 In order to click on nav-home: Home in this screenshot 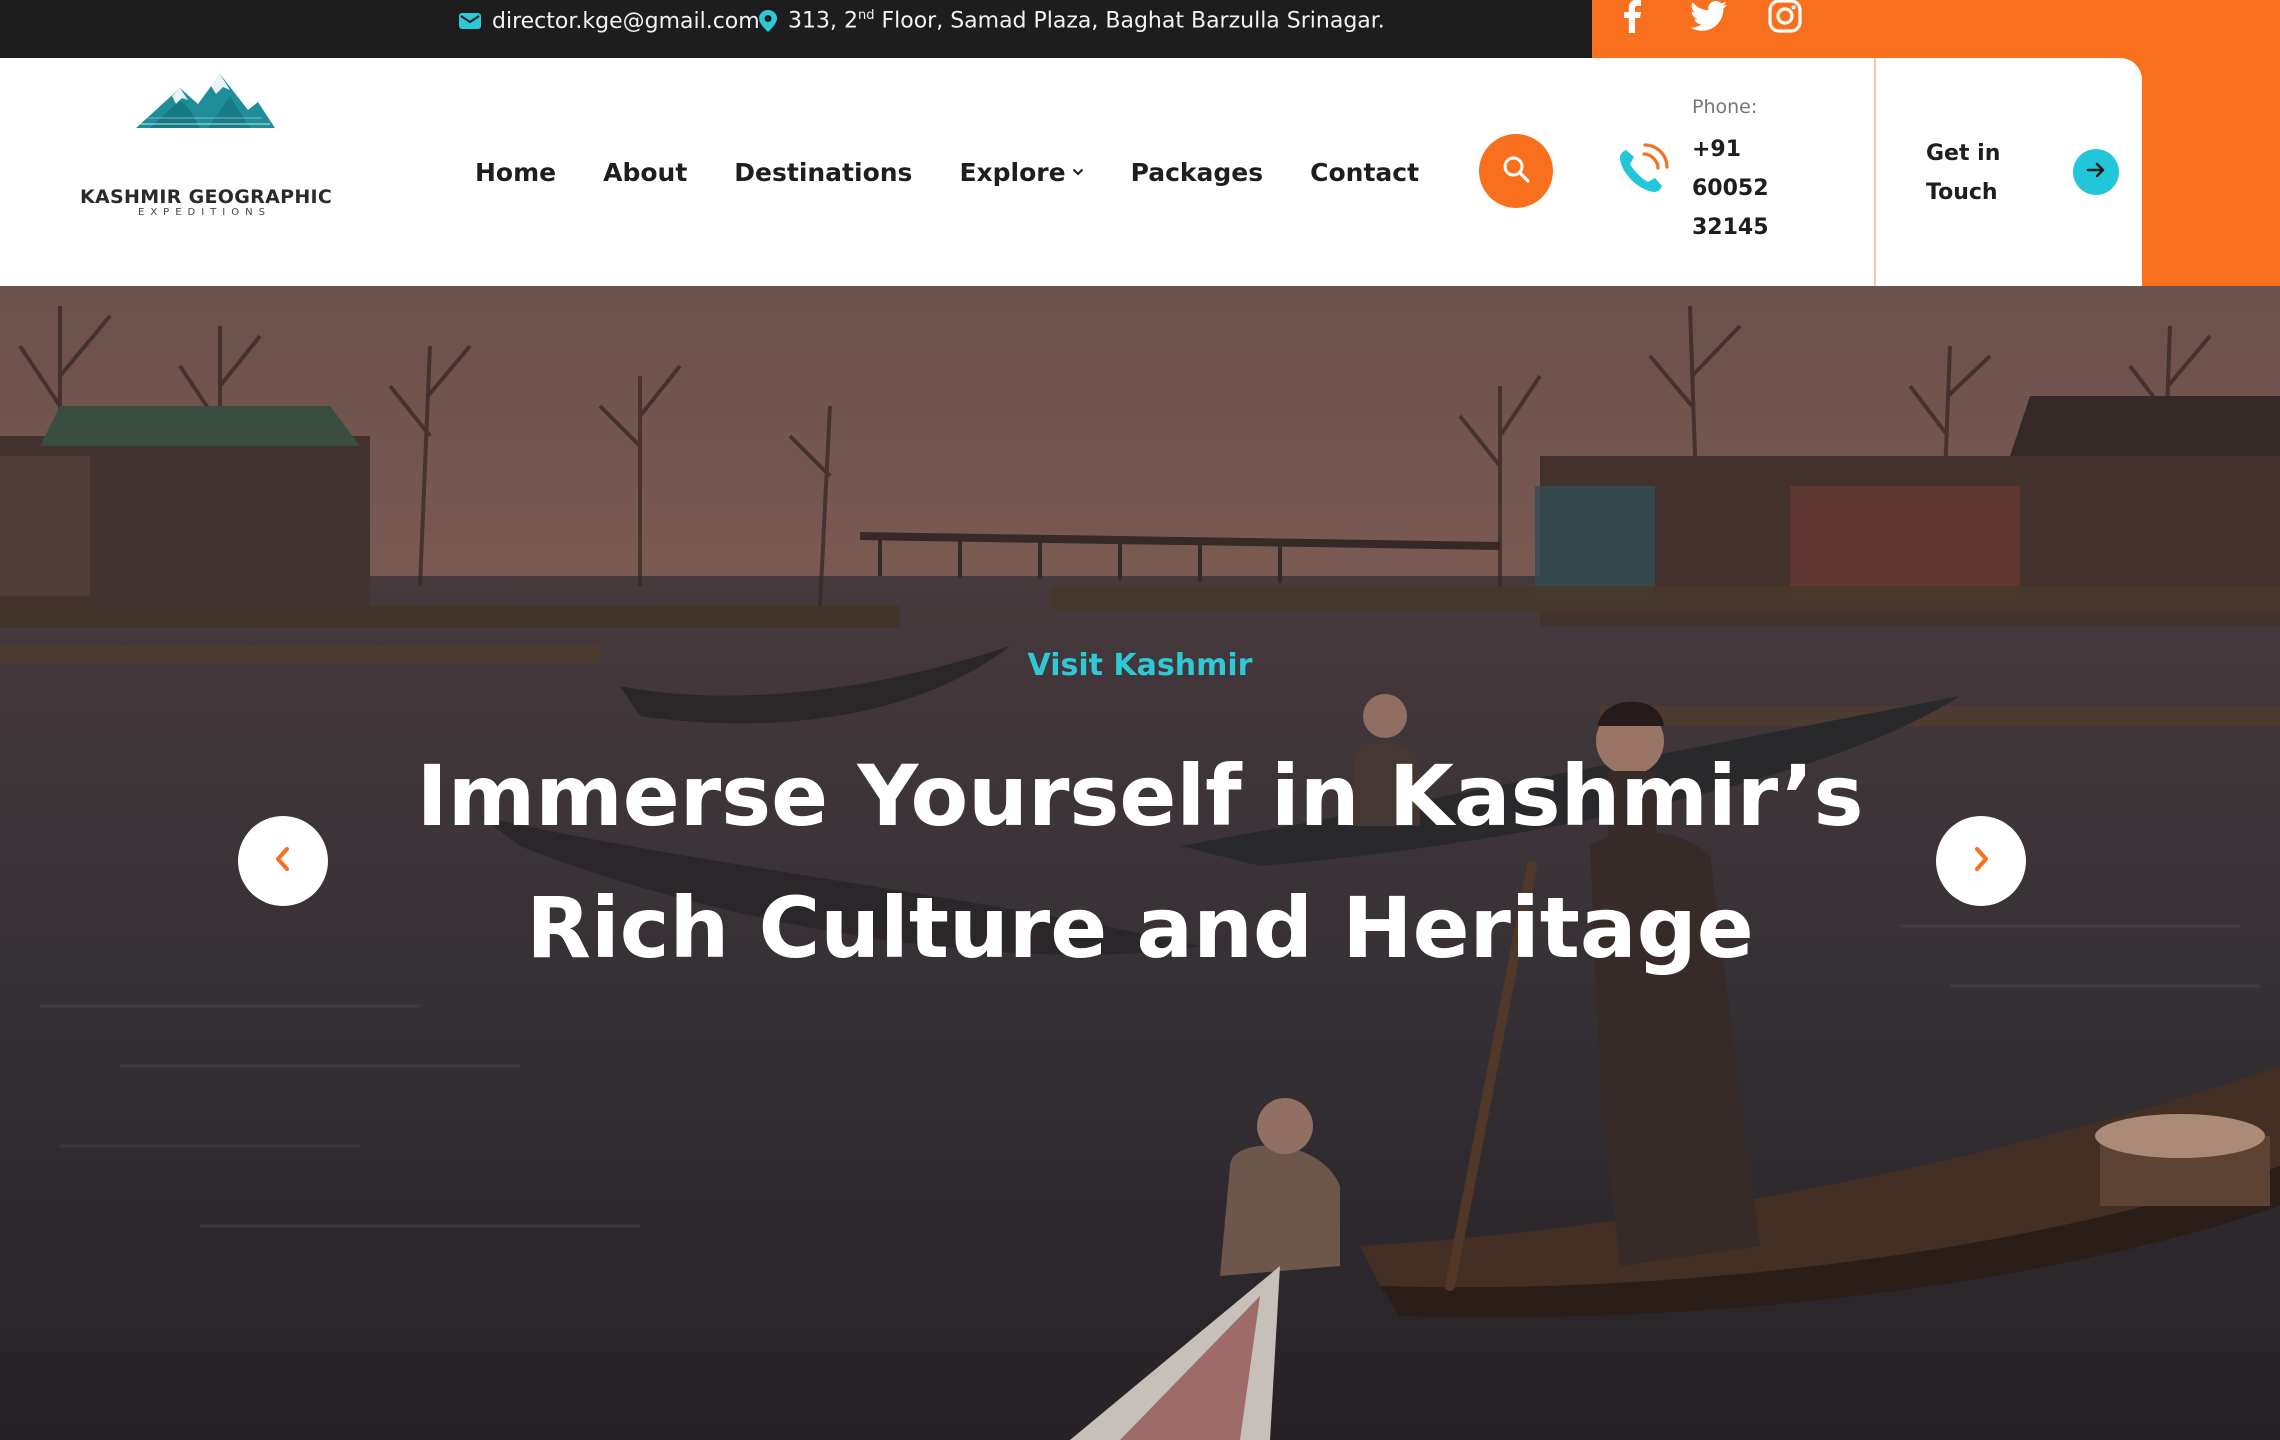, I will do `click(515, 172)`.